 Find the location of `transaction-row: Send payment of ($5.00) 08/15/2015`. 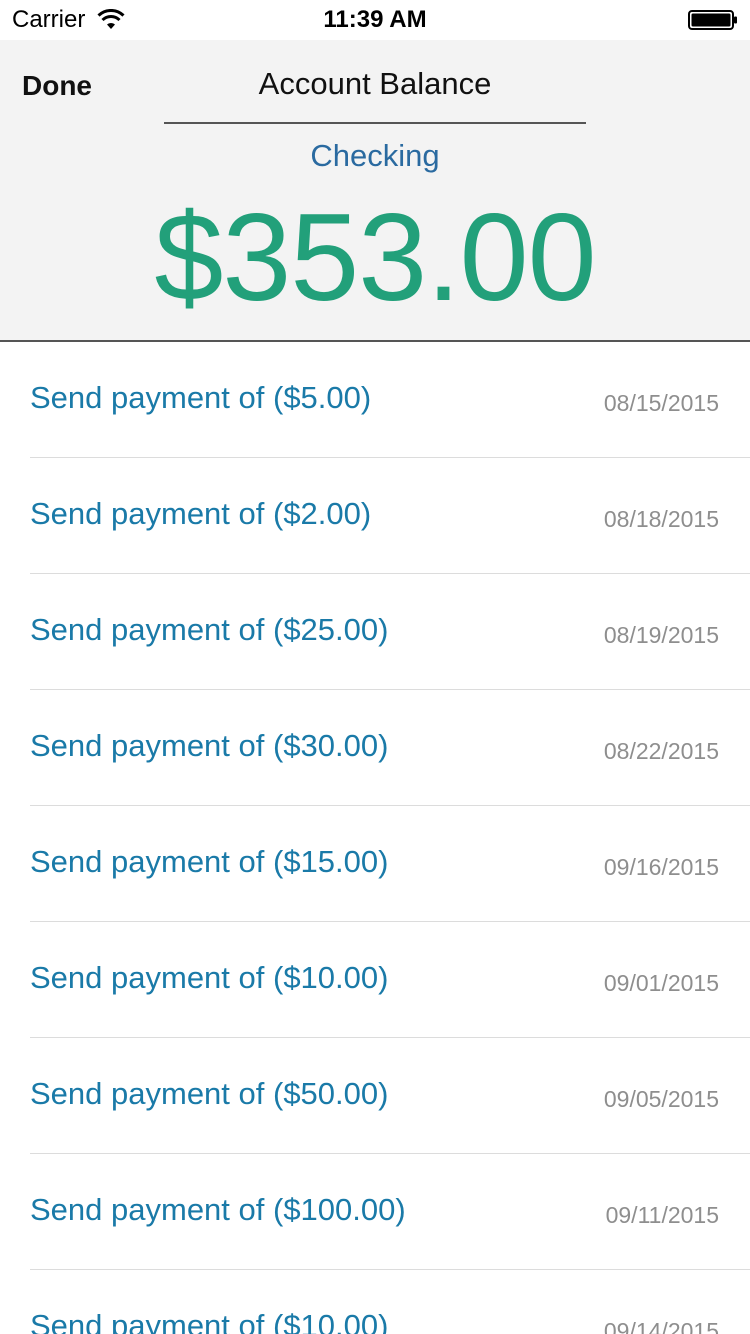

transaction-row: Send payment of ($5.00) 08/15/2015 is located at coordinates (390, 400).